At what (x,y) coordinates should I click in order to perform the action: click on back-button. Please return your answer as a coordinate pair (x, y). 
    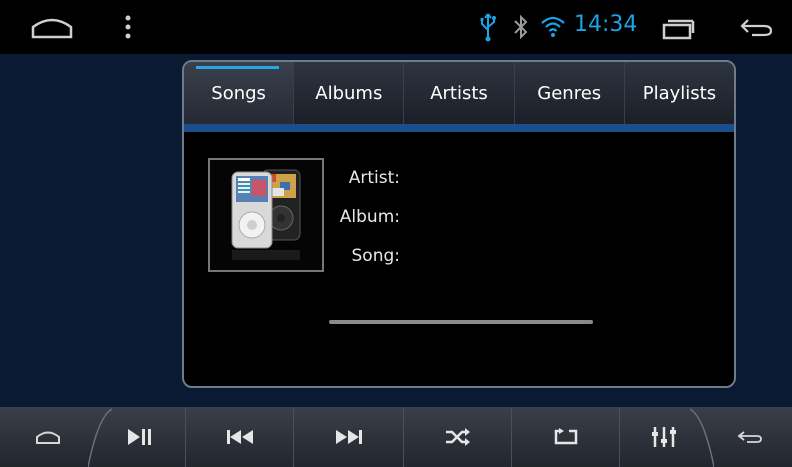
    Looking at the image, I should click on (749, 437).